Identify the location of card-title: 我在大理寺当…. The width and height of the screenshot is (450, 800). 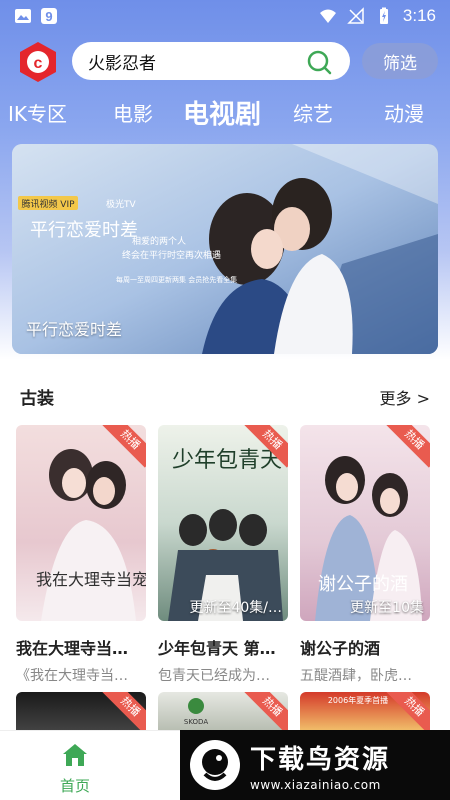
(72, 648).